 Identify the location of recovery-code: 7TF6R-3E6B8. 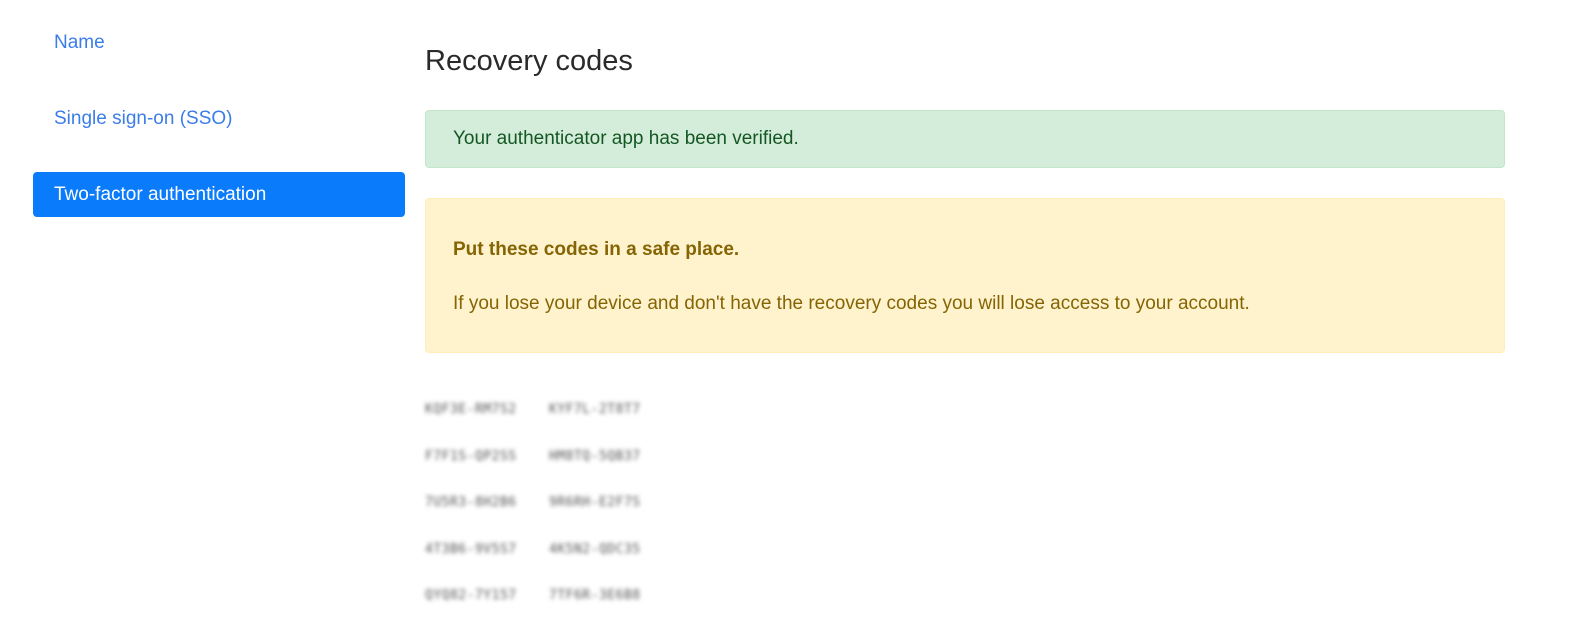
(595, 595).